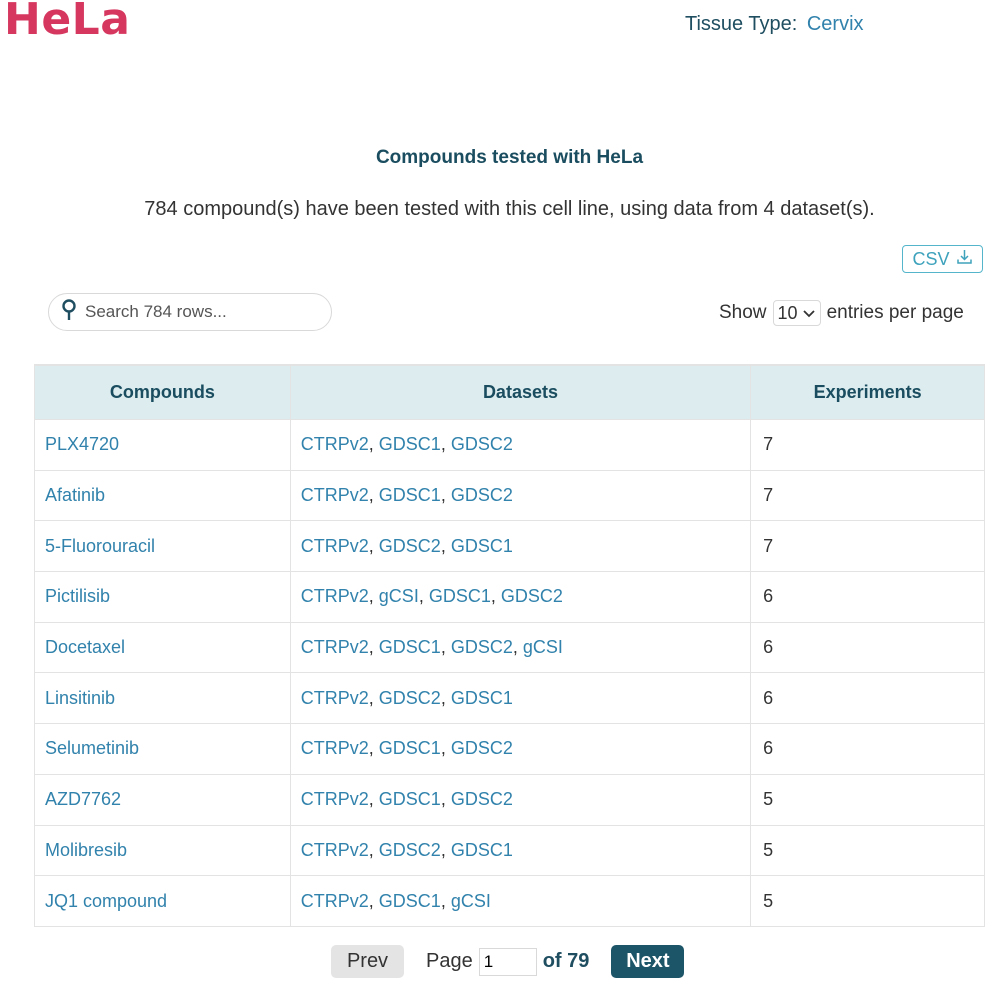 The width and height of the screenshot is (999, 990). I want to click on datasets-cell: CTRPv2, GDSC1, gCSI, so click(520, 901).